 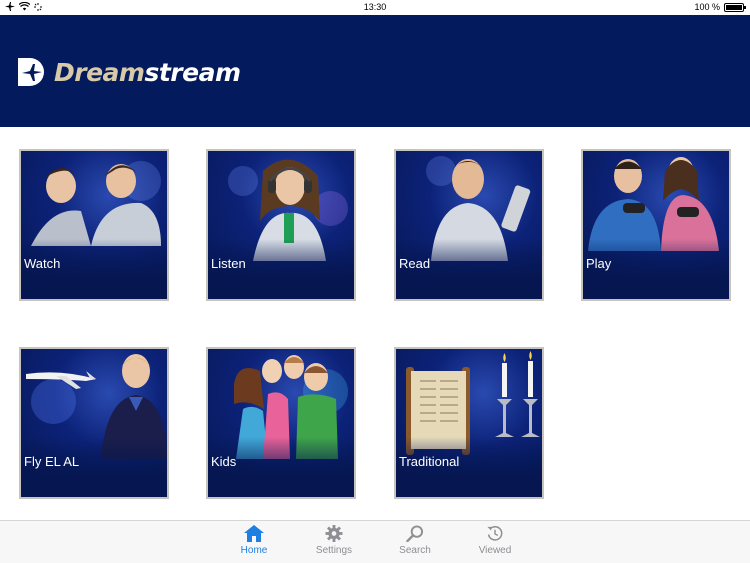 What do you see at coordinates (375, 541) in the screenshot?
I see `tab-bar: Home Settings Search Viewed` at bounding box center [375, 541].